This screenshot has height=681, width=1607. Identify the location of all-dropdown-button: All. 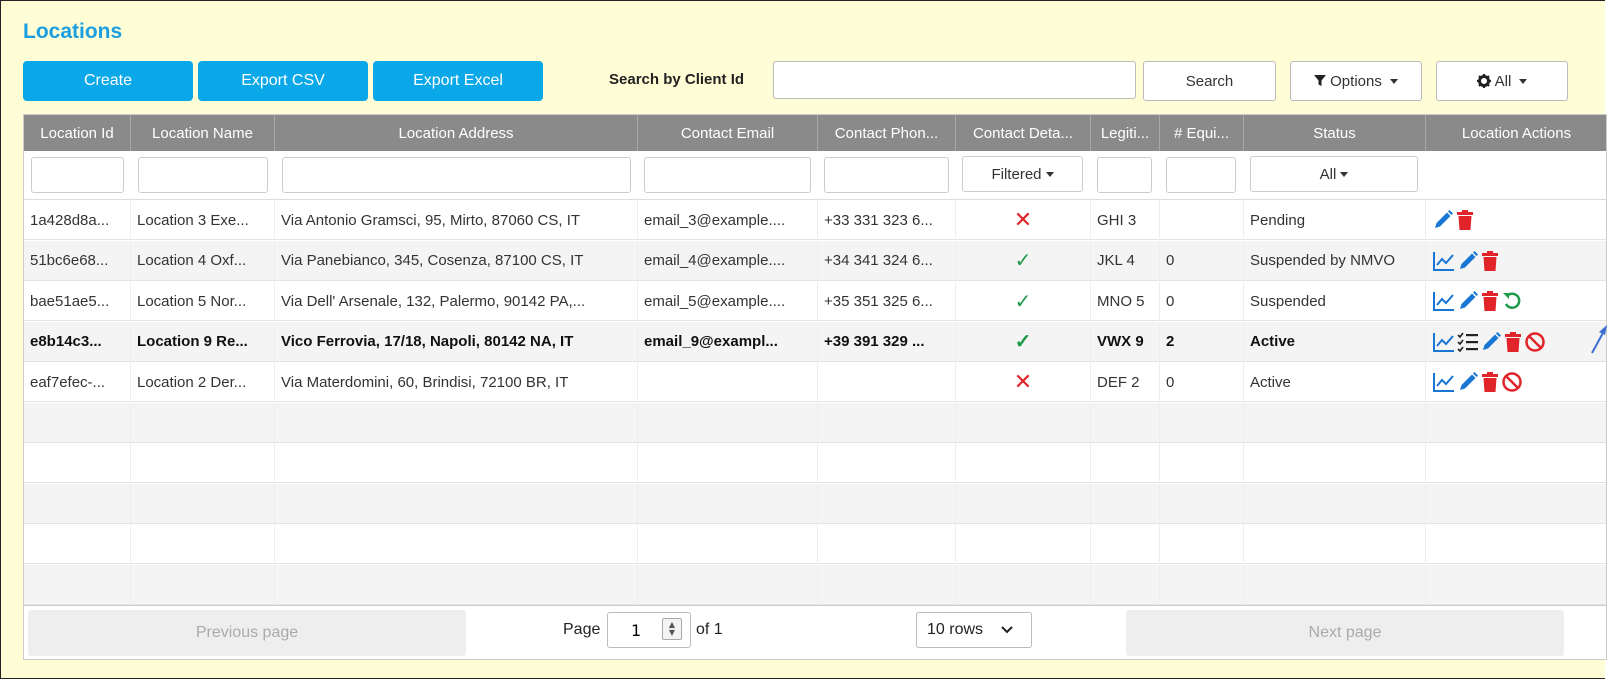
(1502, 81).